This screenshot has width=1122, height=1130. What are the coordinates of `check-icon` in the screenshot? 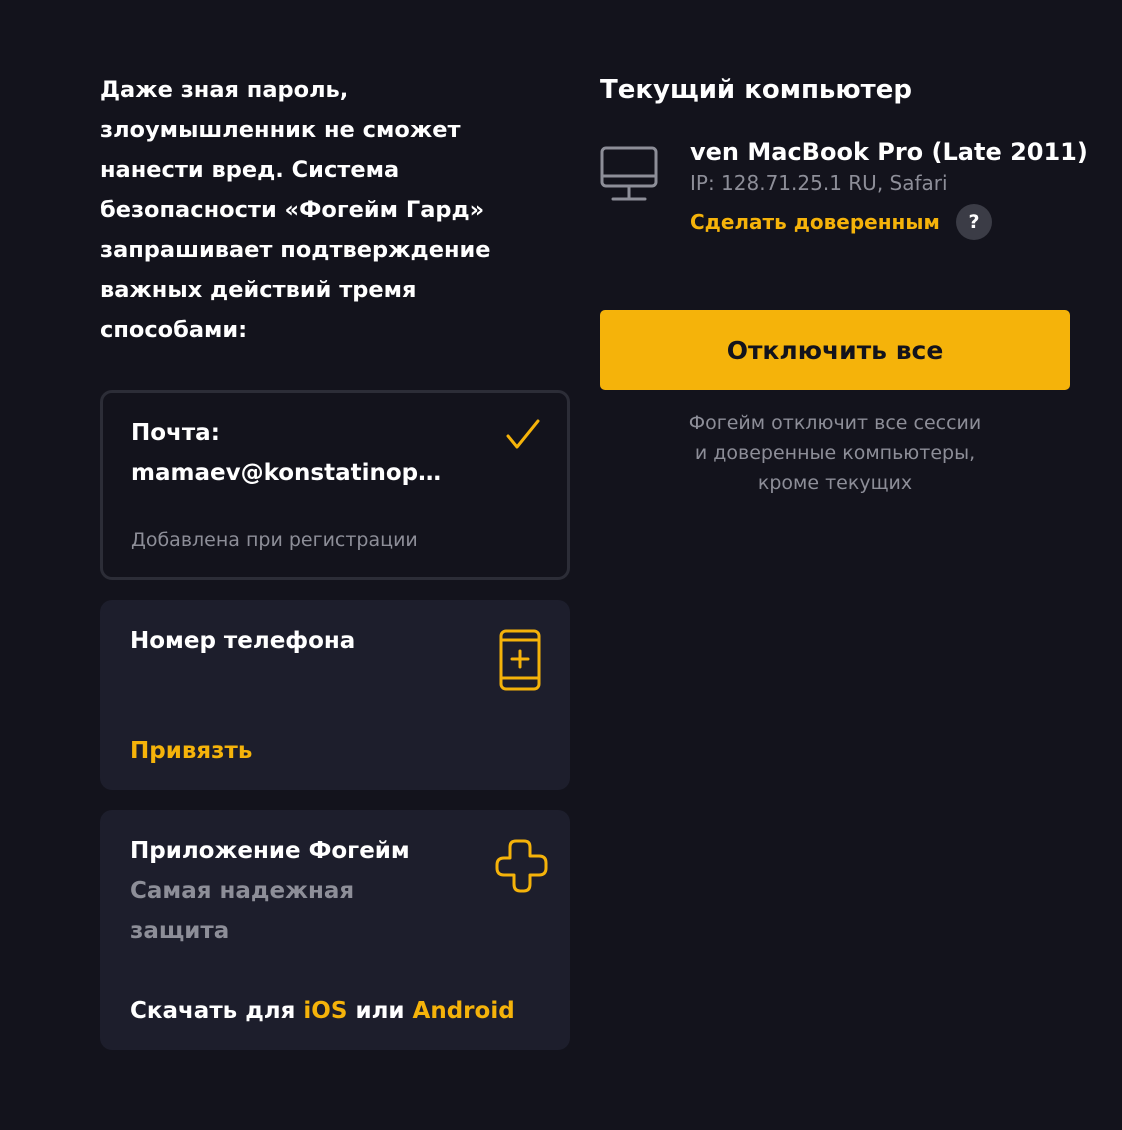 It's located at (523, 434).